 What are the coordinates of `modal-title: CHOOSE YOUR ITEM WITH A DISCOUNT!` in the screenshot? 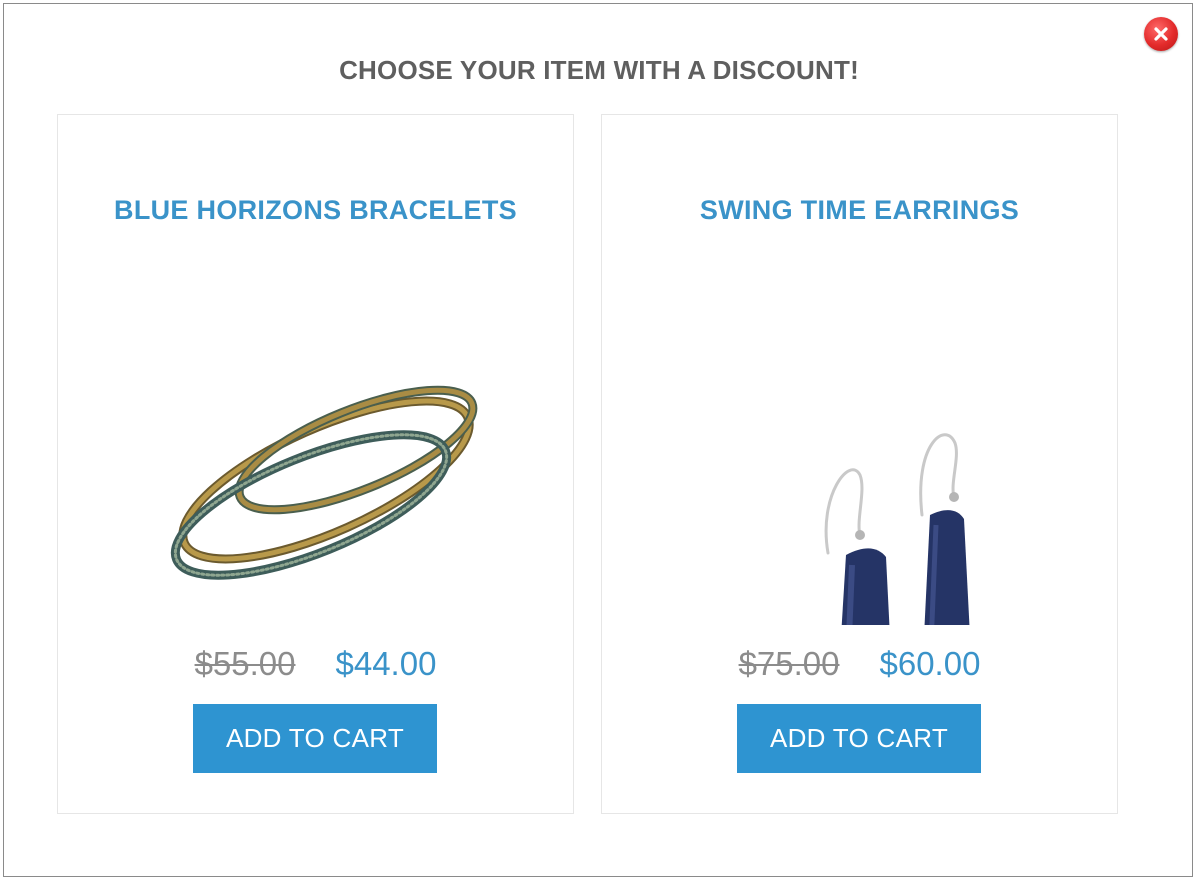 It's located at (599, 70).